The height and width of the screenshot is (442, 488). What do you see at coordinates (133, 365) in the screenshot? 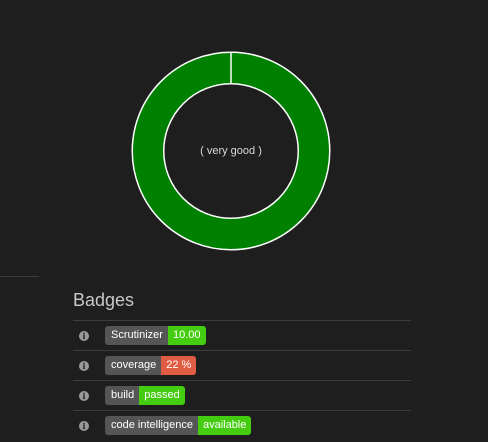
I see `badge-label: coverage` at bounding box center [133, 365].